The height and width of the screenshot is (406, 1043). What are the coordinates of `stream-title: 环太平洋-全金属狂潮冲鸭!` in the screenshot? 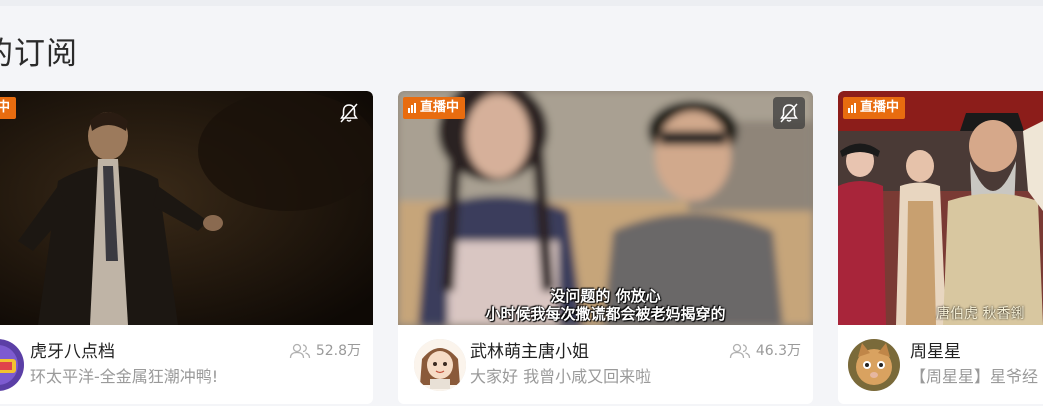 It's located at (124, 377).